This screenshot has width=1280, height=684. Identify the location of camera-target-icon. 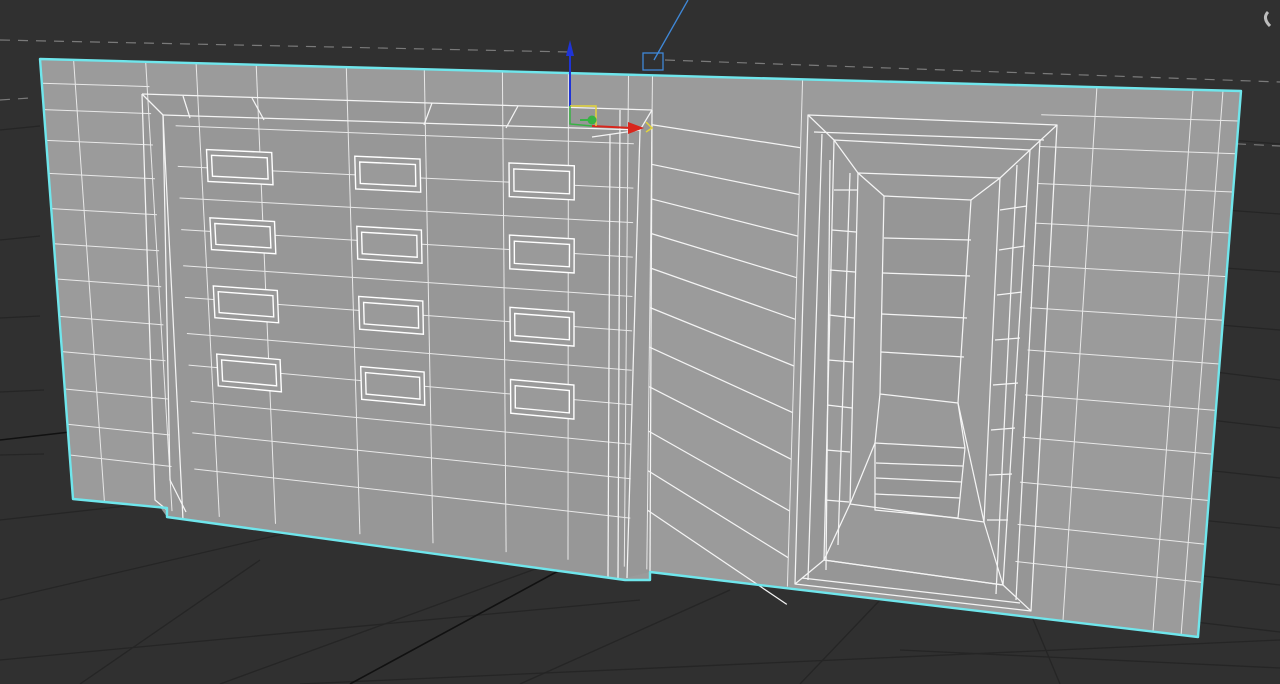
(653, 61).